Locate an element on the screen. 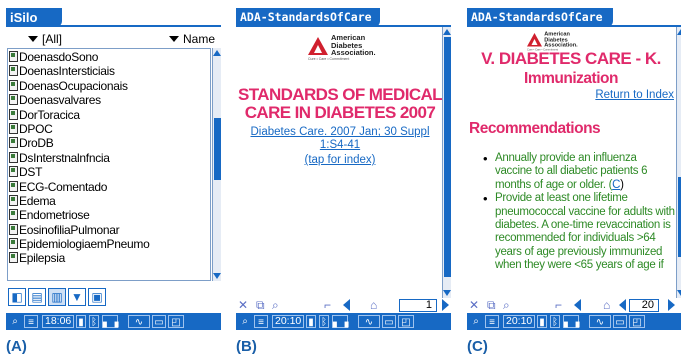 The image size is (681, 359). page-number-field: 20 is located at coordinates (644, 305).